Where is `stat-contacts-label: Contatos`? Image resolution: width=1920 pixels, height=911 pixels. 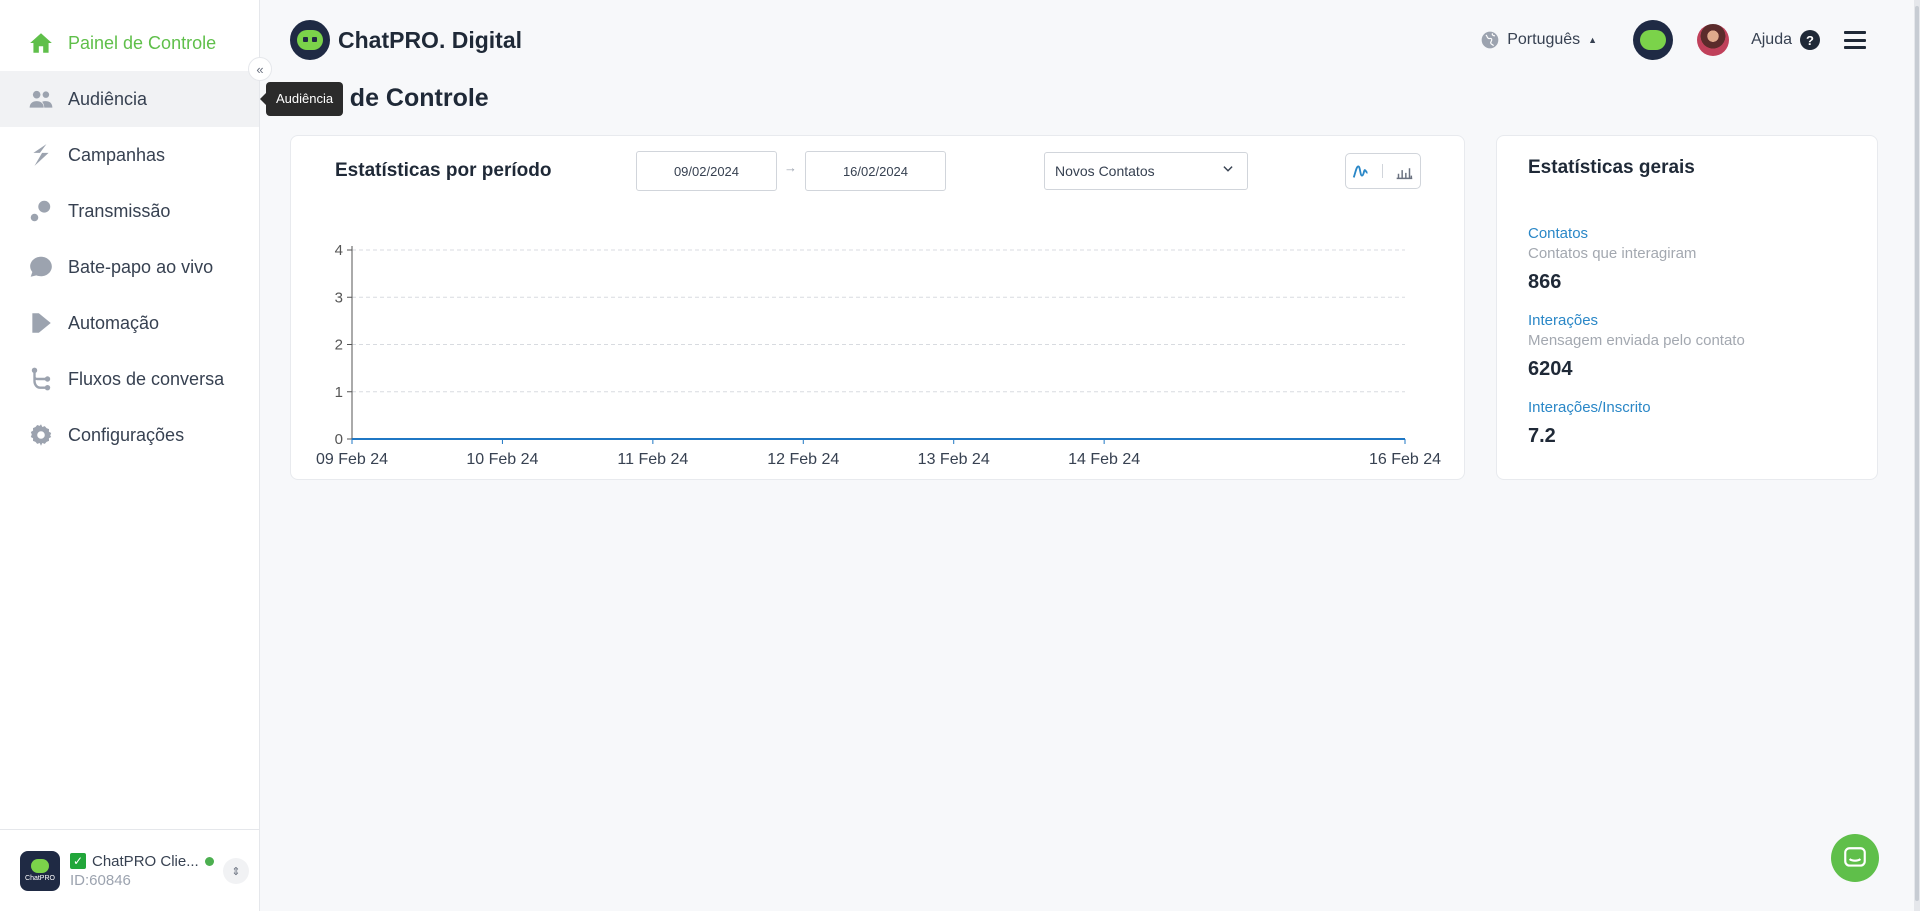
stat-contacts-label: Contatos is located at coordinates (1558, 233).